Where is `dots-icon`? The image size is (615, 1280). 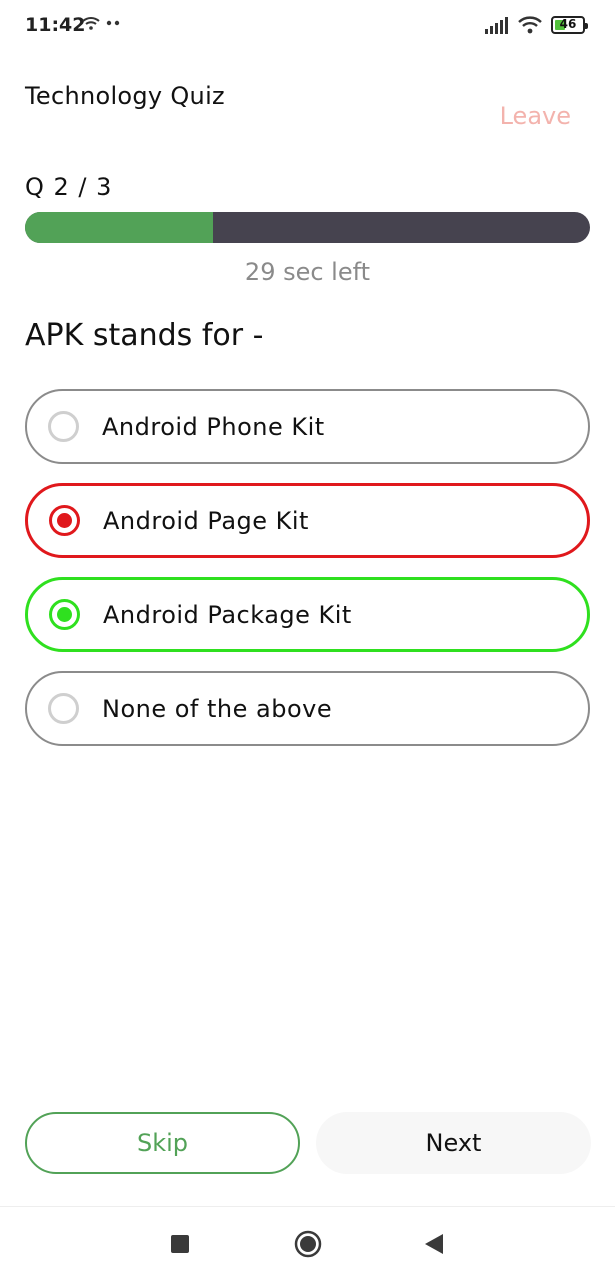 dots-icon is located at coordinates (113, 23).